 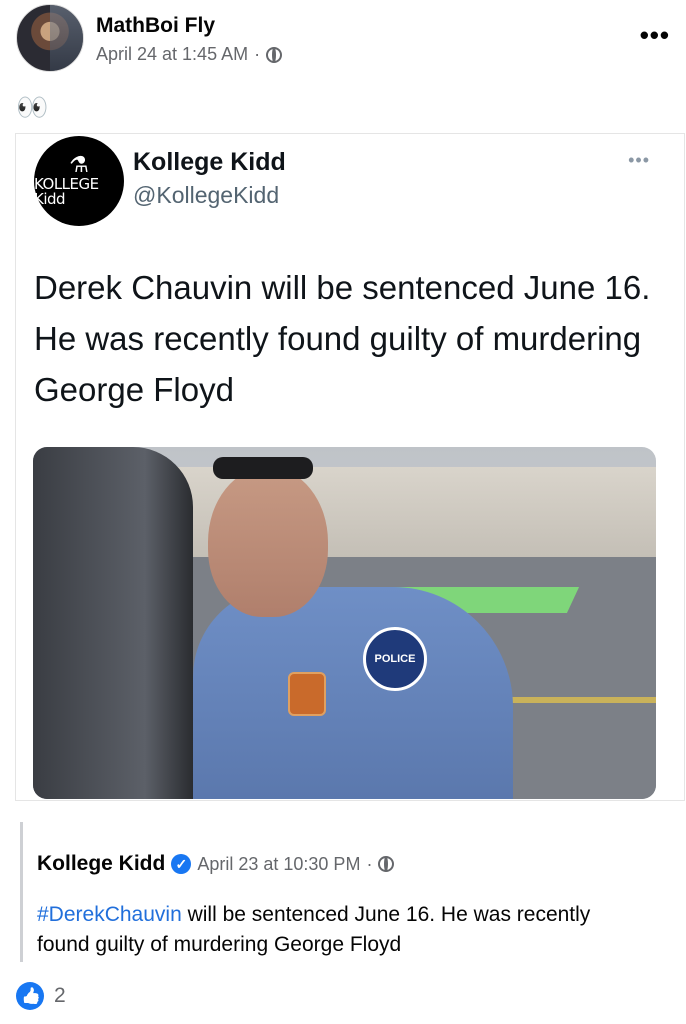 What do you see at coordinates (263, 468) in the screenshot?
I see `photo-sunglasses` at bounding box center [263, 468].